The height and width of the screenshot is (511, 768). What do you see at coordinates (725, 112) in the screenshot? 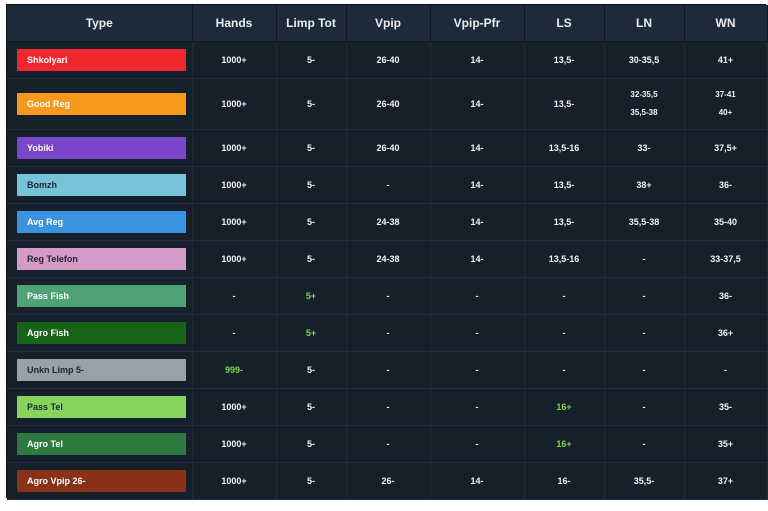
I see `wn-value-2: 40+` at bounding box center [725, 112].